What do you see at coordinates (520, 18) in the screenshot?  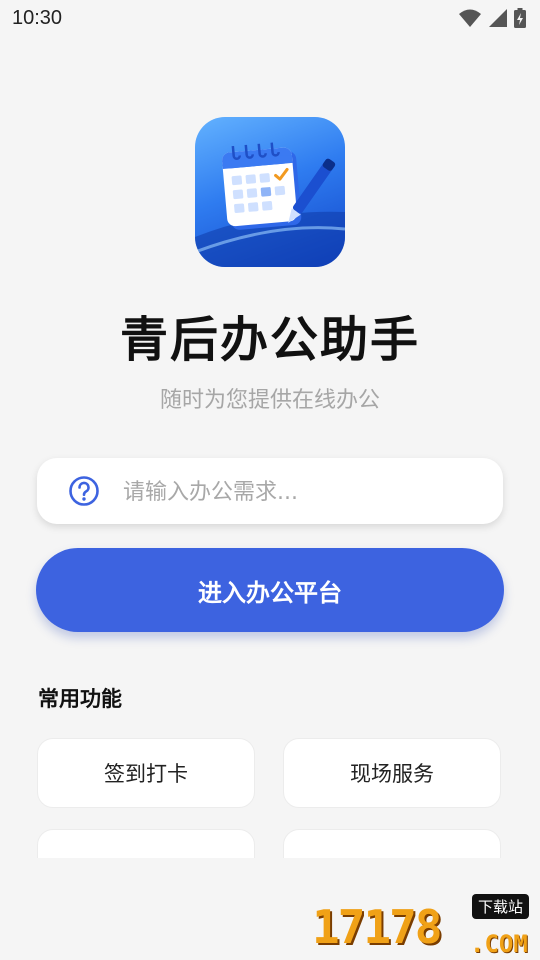 I see `battery-charging-icon` at bounding box center [520, 18].